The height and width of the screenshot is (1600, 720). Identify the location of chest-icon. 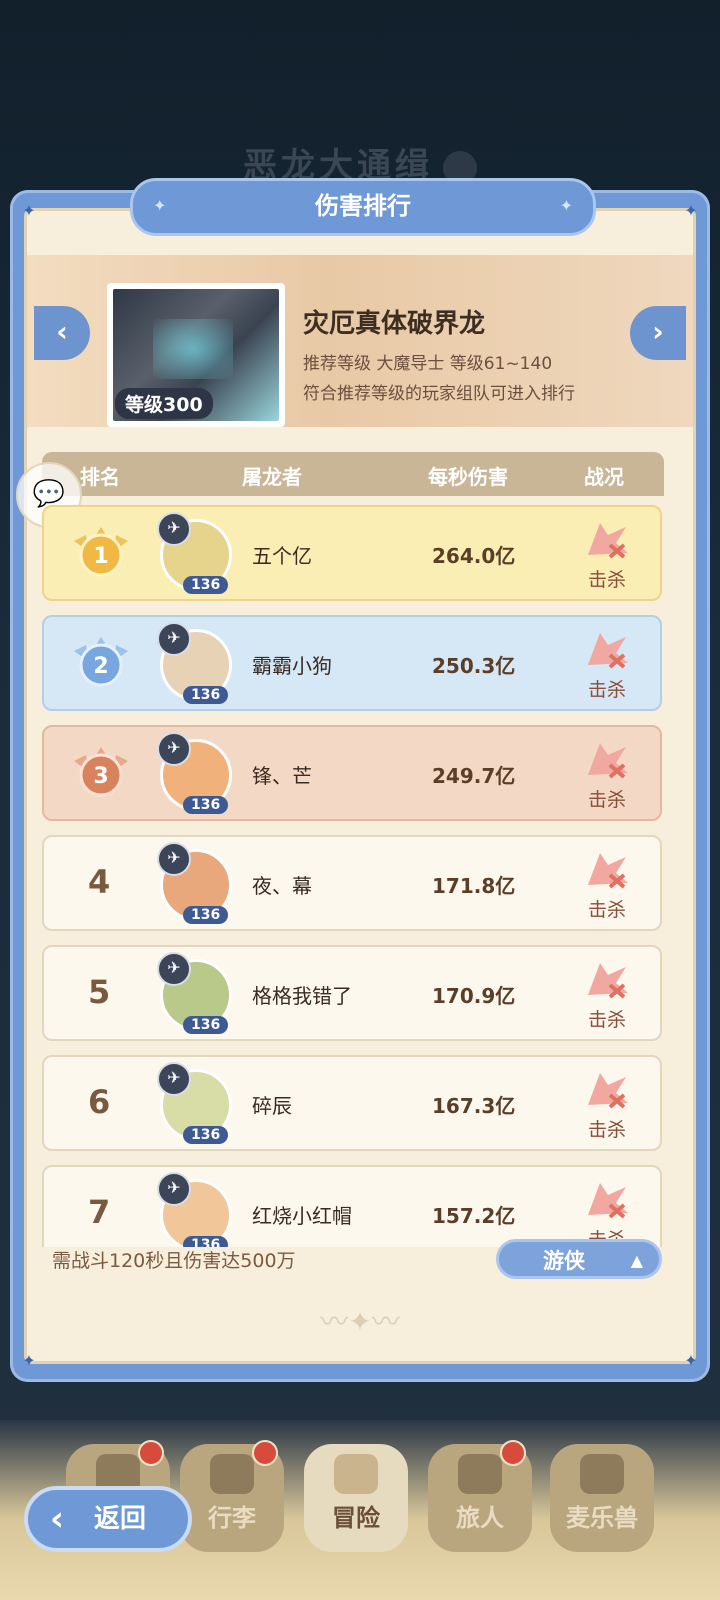
(232, 1474).